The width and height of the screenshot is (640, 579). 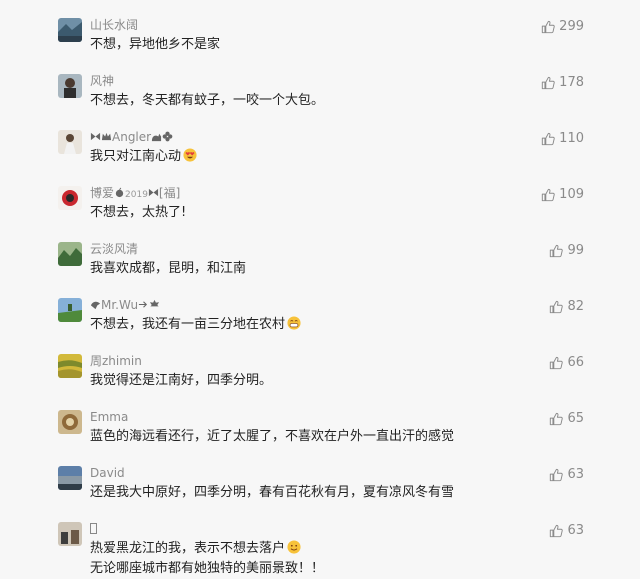 I want to click on comment-username: Angler, so click(x=131, y=137).